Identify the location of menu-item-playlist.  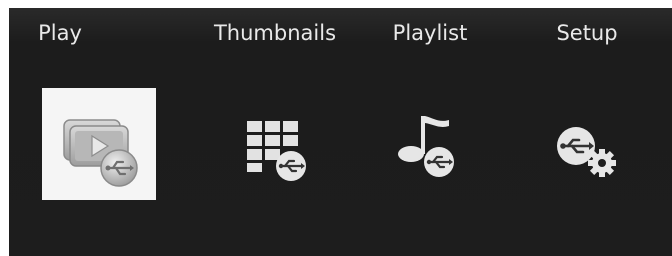
(430, 144).